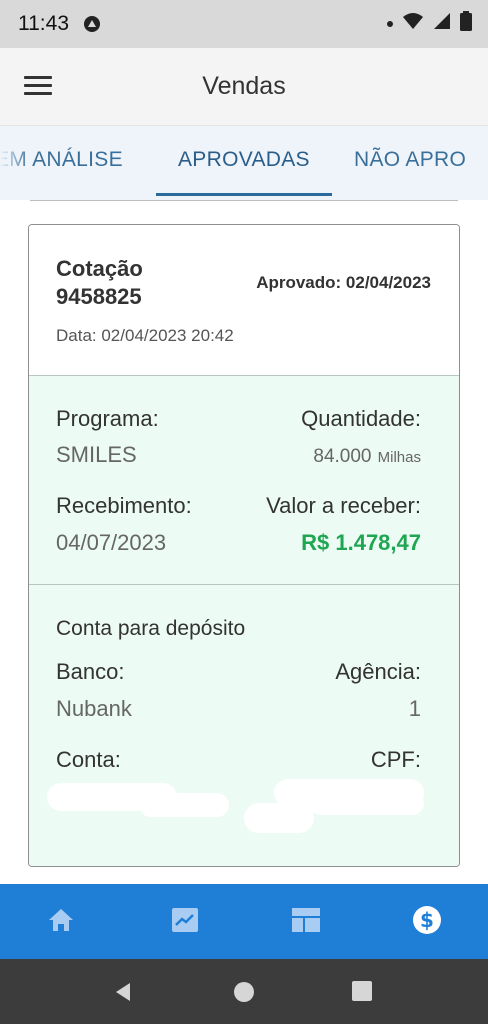 The width and height of the screenshot is (488, 1024). What do you see at coordinates (244, 160) in the screenshot?
I see `tab-aprovadas: APROVADAS` at bounding box center [244, 160].